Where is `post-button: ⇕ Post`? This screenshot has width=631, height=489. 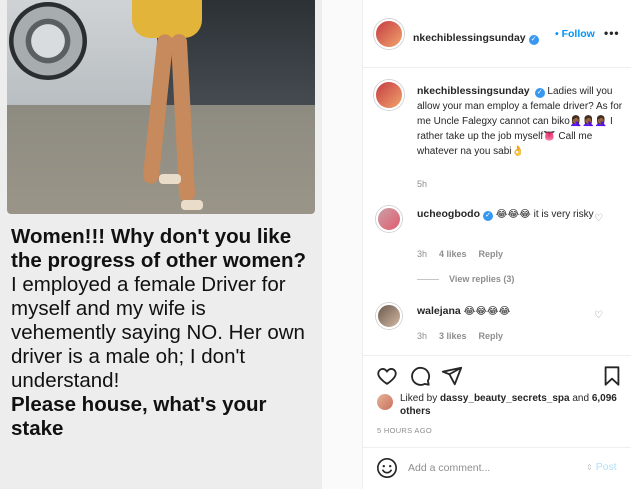
post-button: ⇕ Post is located at coordinates (601, 467).